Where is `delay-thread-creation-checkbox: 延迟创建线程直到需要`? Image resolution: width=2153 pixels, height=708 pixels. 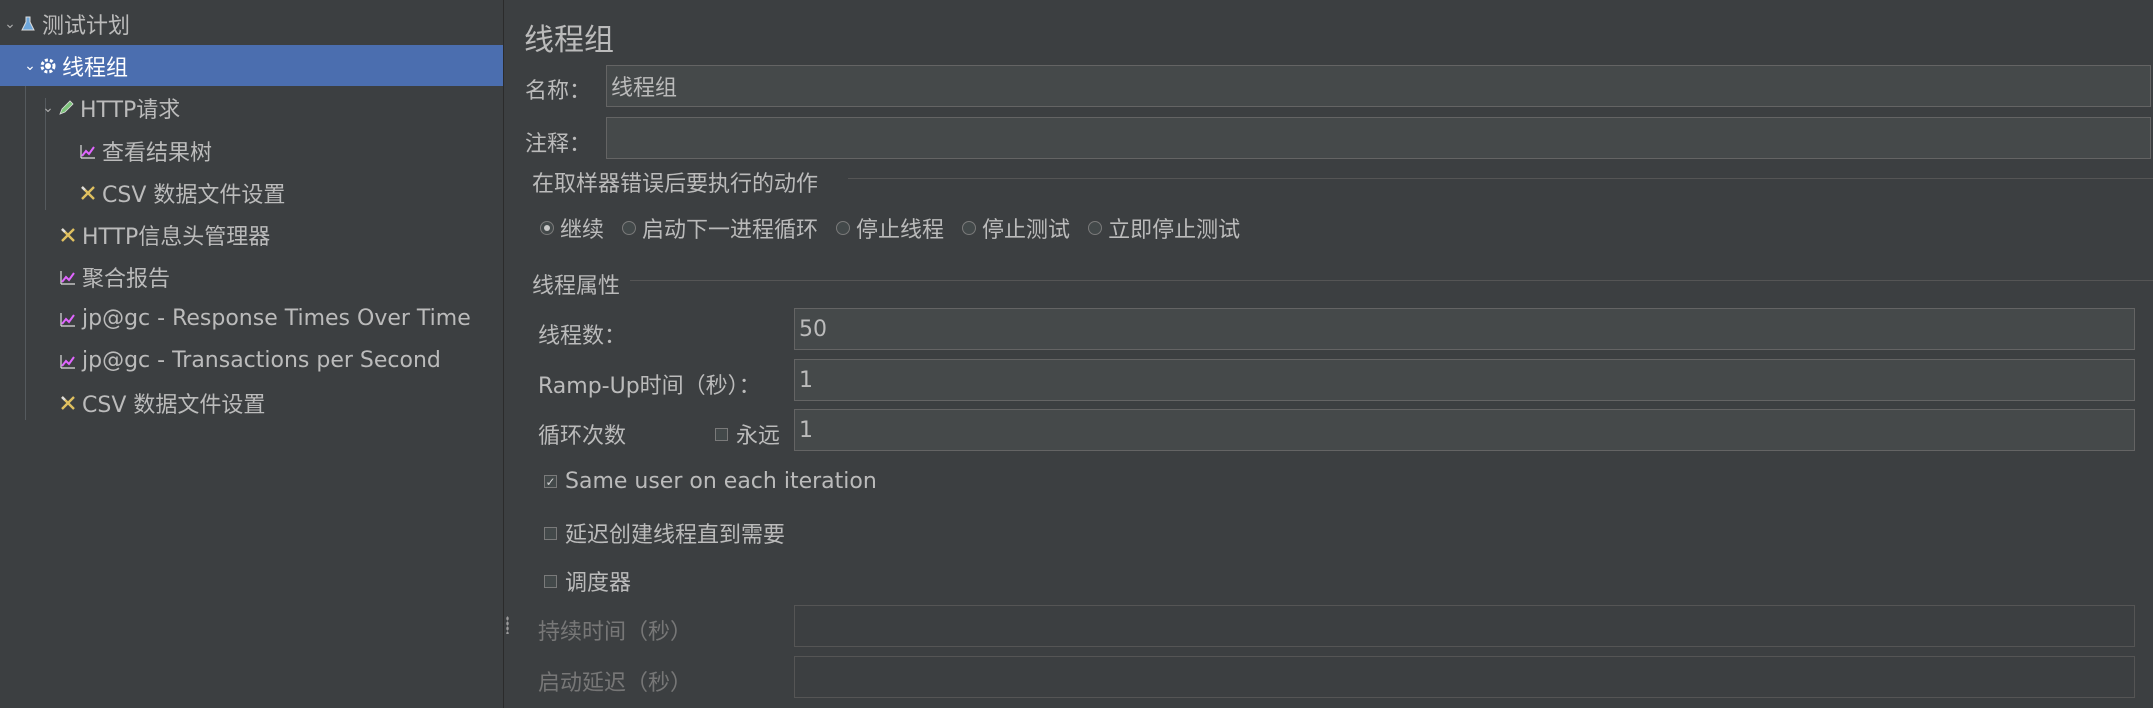
delay-thread-creation-checkbox: 延迟创建线程直到需要 is located at coordinates (664, 533).